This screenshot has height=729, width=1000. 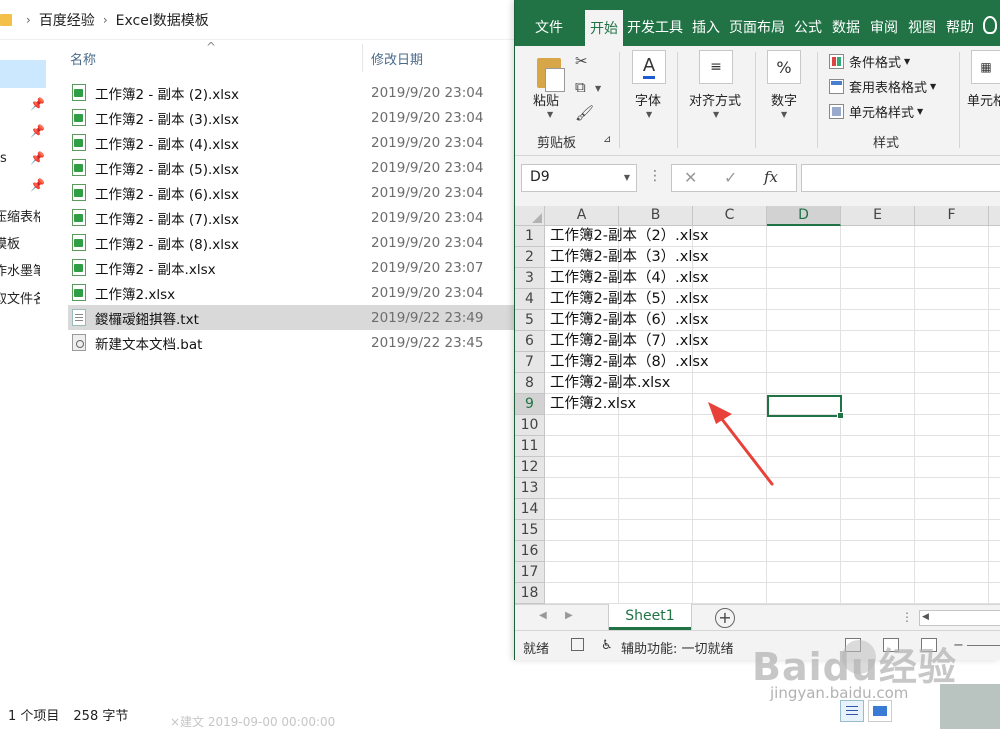 What do you see at coordinates (291, 117) in the screenshot?
I see `file-row: 工作簿2 - 副本 (3).xlsx 2019/9/20 23:04` at bounding box center [291, 117].